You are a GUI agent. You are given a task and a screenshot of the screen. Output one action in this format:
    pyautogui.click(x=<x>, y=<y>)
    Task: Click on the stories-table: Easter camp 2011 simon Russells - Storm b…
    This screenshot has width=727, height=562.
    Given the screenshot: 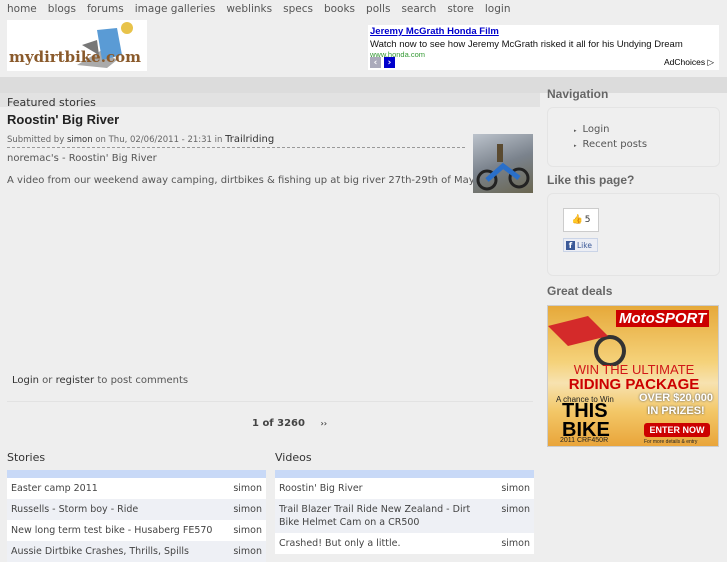 What is the action you would take?
    pyautogui.click(x=136, y=516)
    